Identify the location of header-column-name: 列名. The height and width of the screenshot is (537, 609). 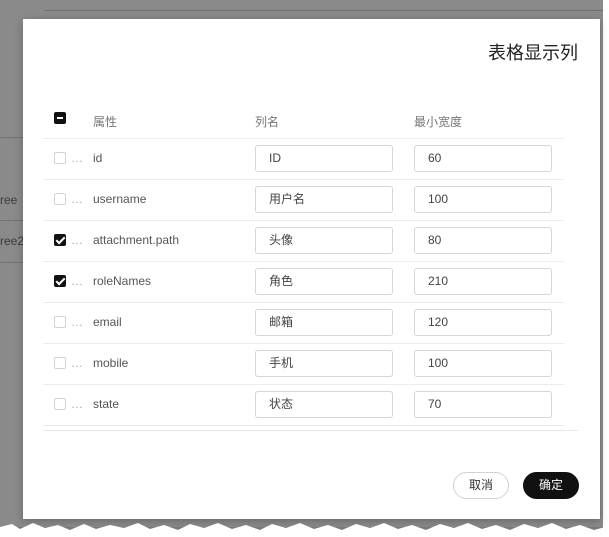
(267, 122).